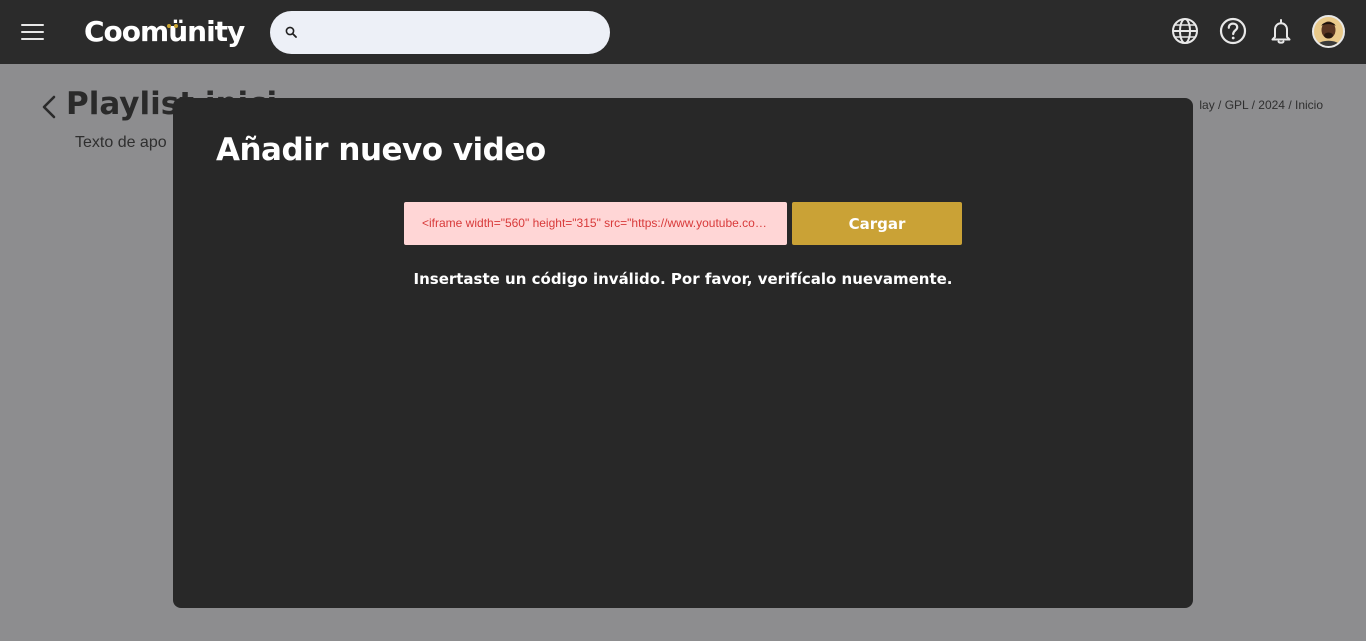  I want to click on search-icon, so click(291, 32).